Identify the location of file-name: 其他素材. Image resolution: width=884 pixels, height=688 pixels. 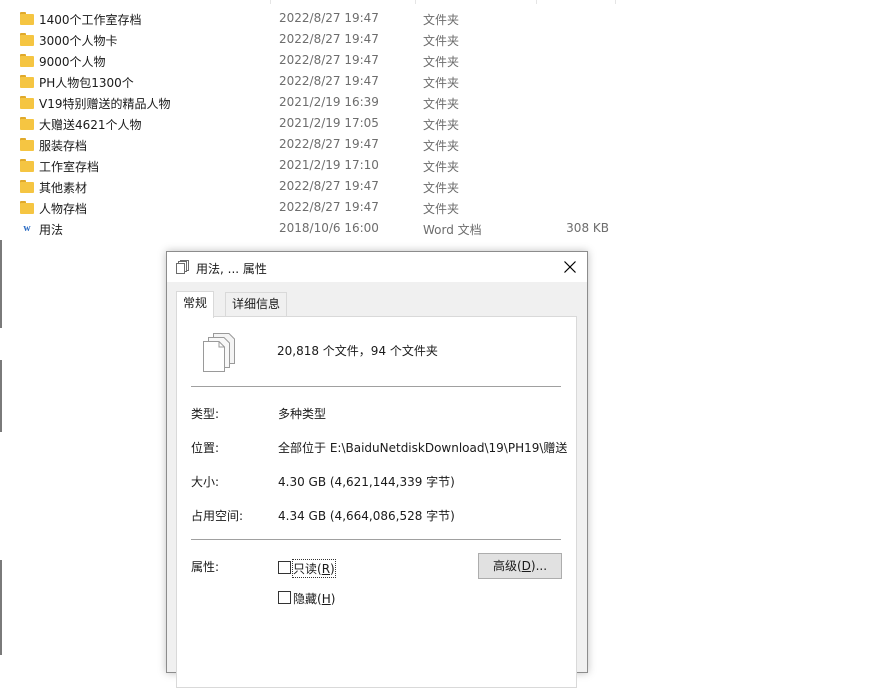
(63, 188).